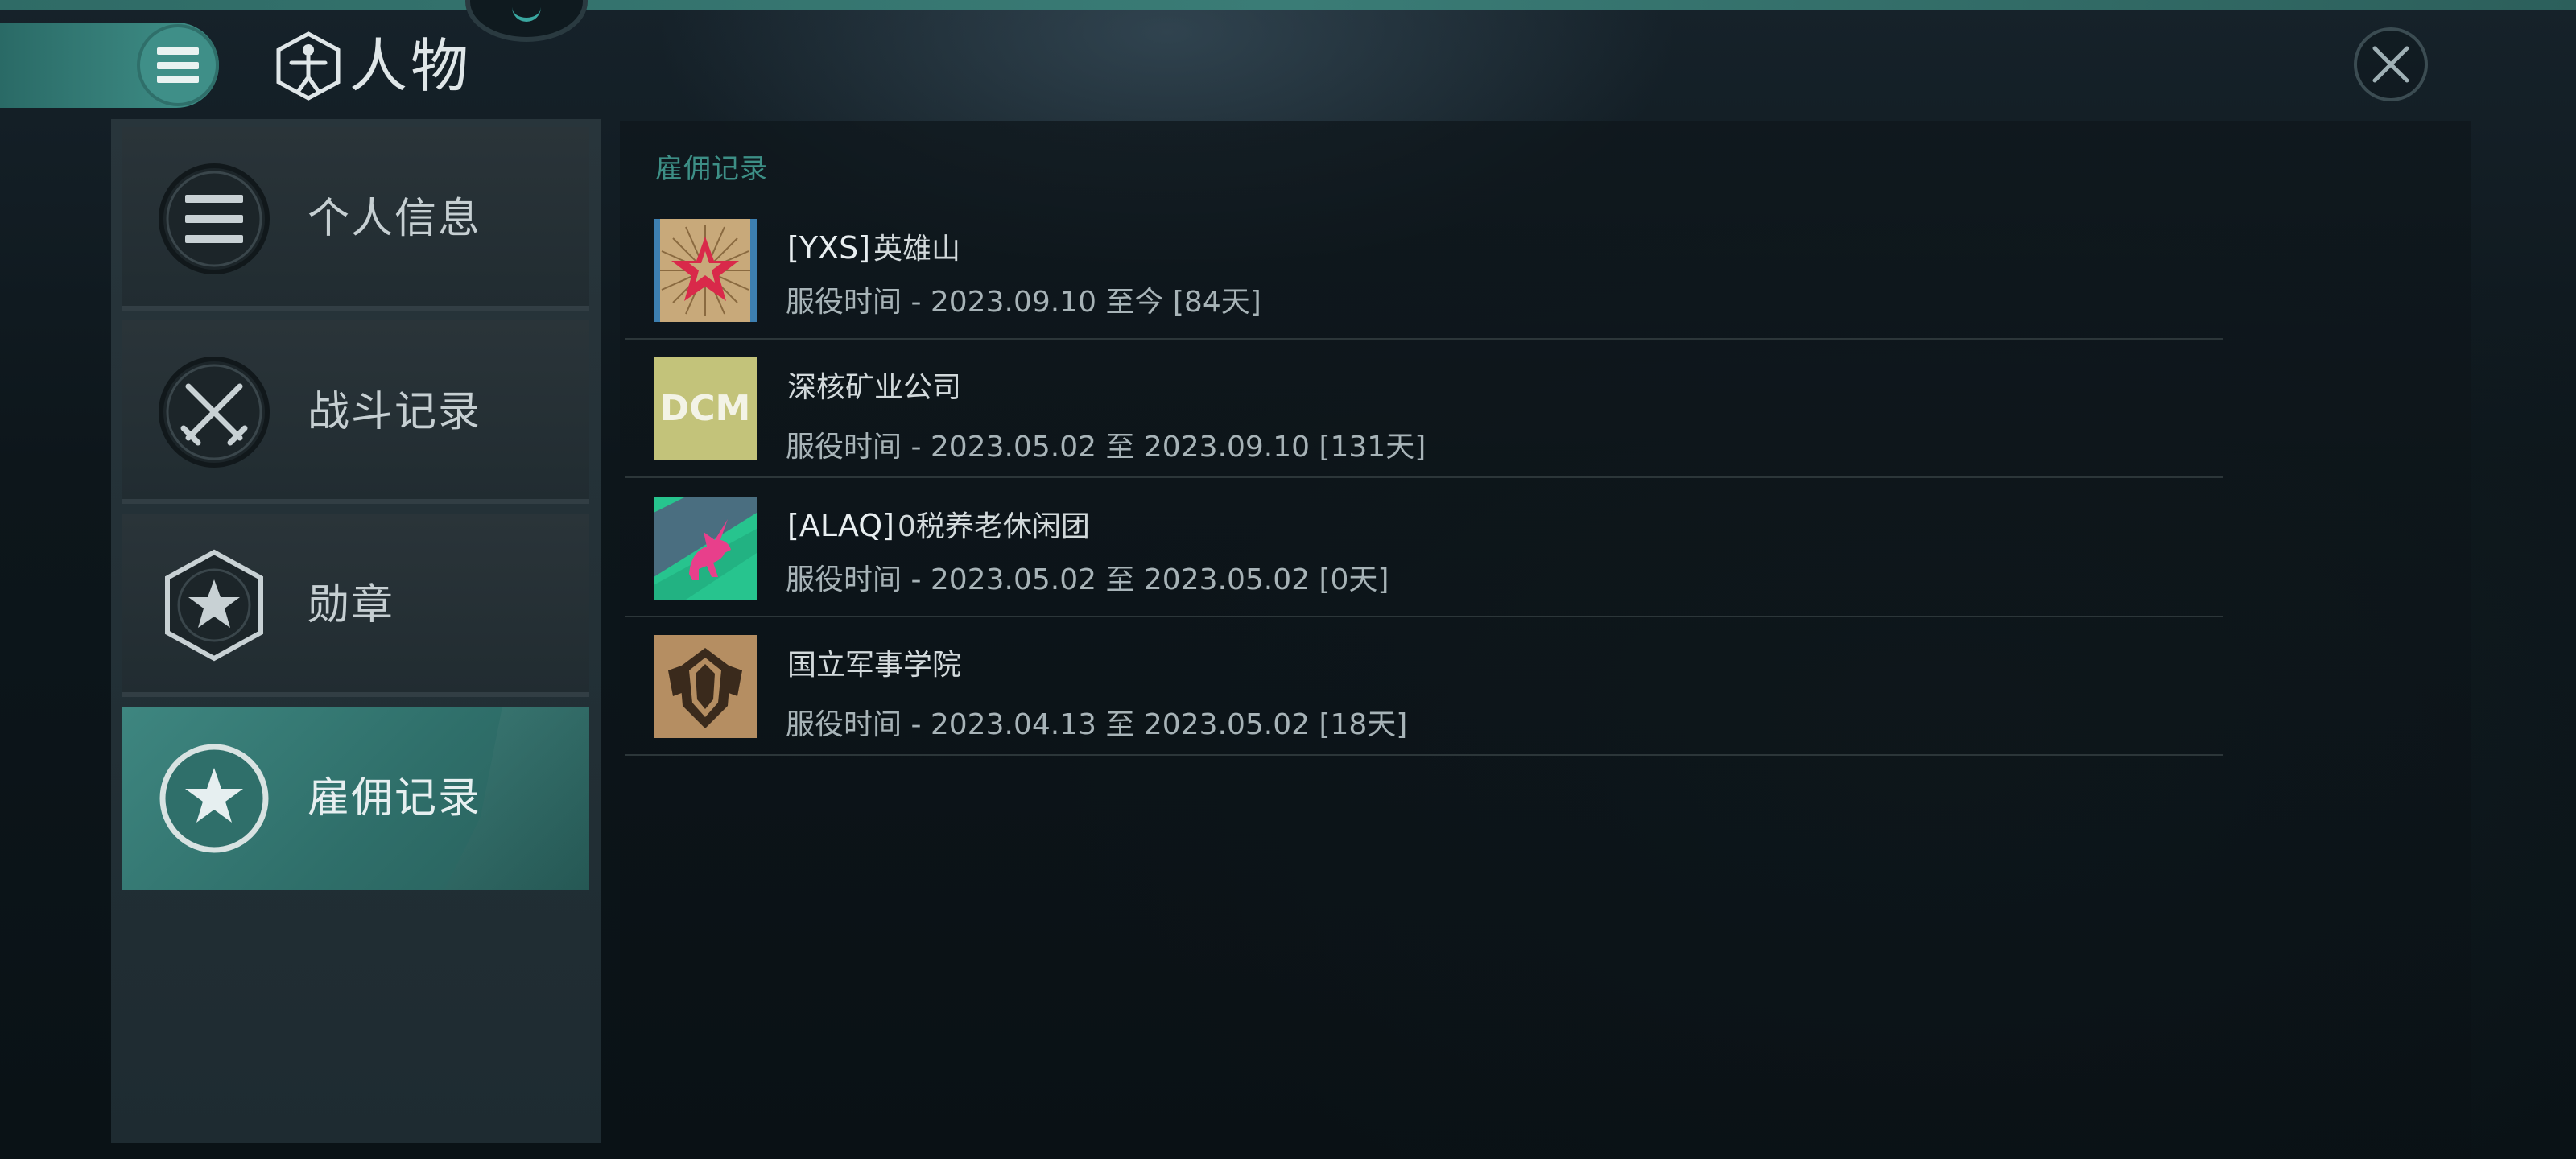  What do you see at coordinates (526, 21) in the screenshot?
I see `top-knob-decoration` at bounding box center [526, 21].